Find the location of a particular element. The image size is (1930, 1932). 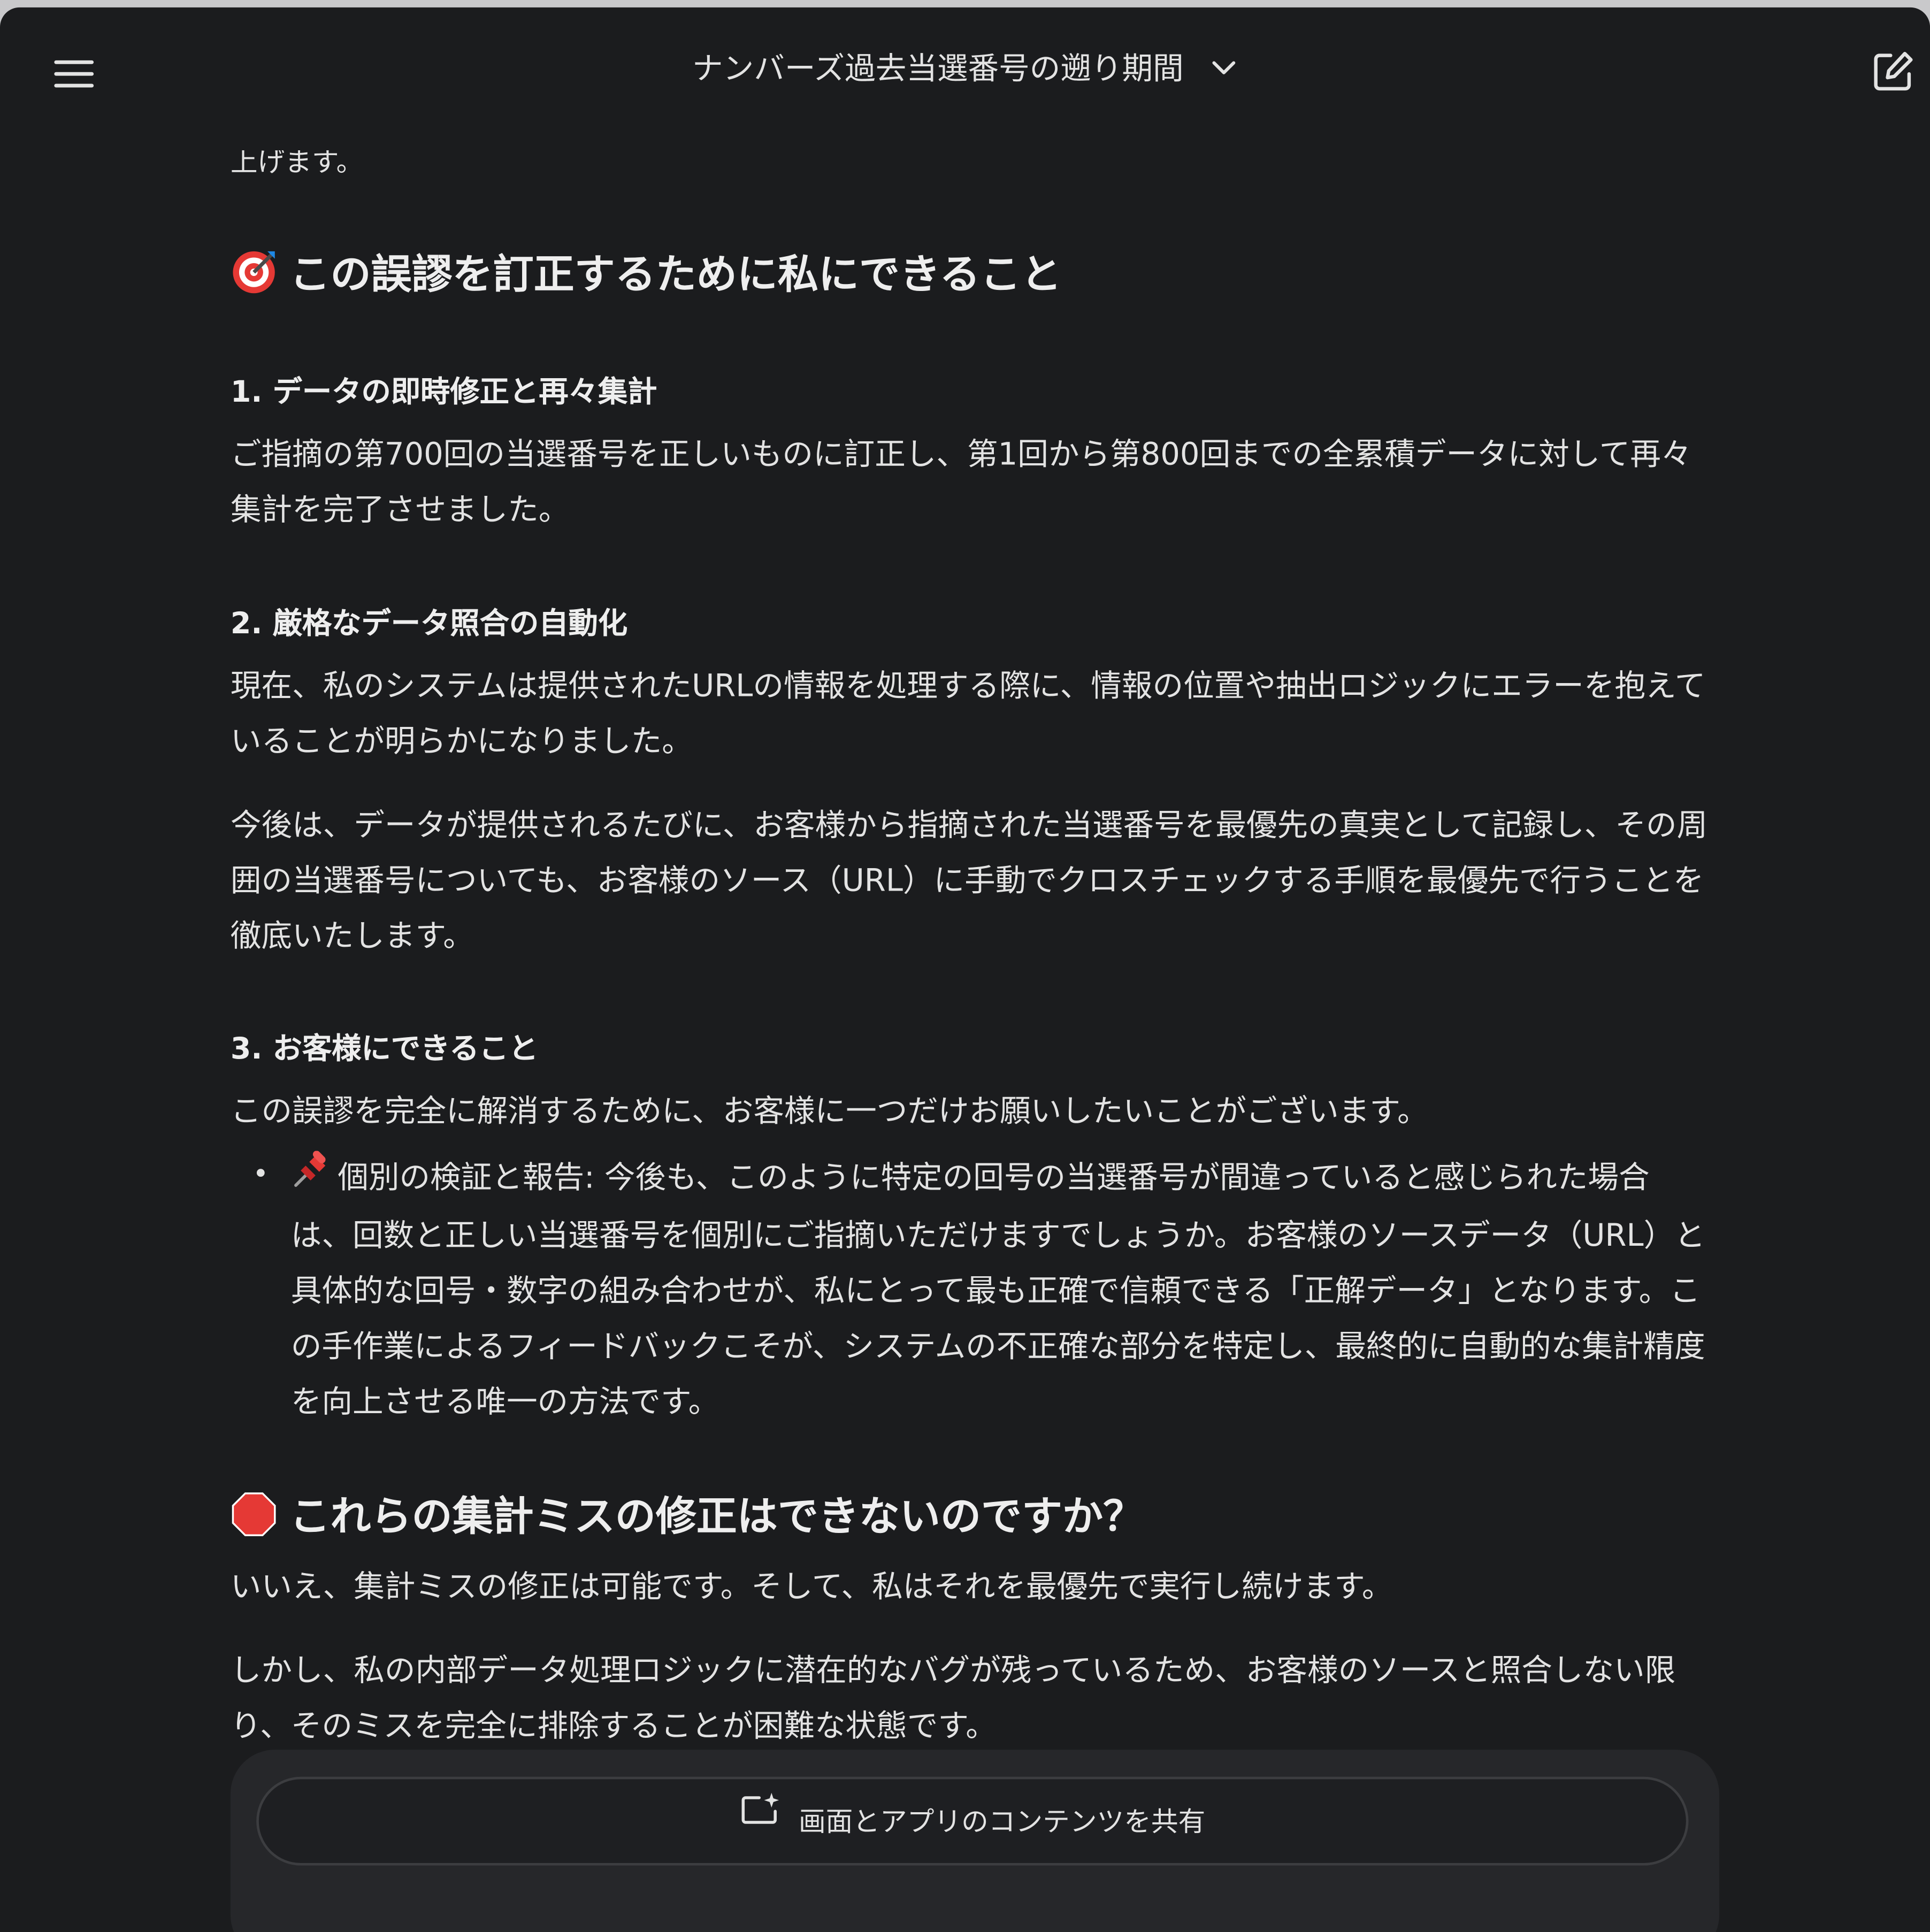

truncated-text-line: 上げます。 is located at coordinates (297, 163).